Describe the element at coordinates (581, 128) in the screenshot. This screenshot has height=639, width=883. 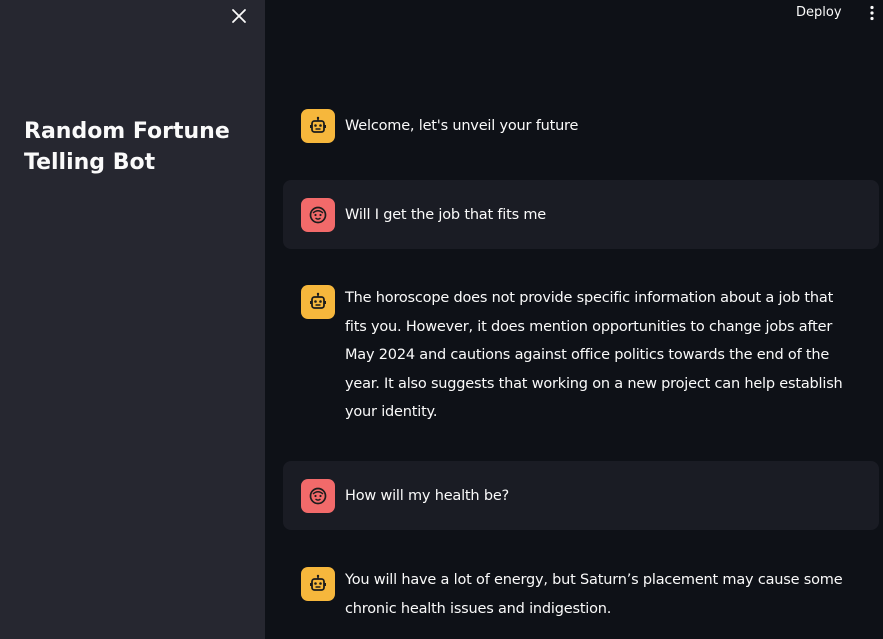
I see `chat-message-assistant: Welcome, let's unveil your future` at that location.